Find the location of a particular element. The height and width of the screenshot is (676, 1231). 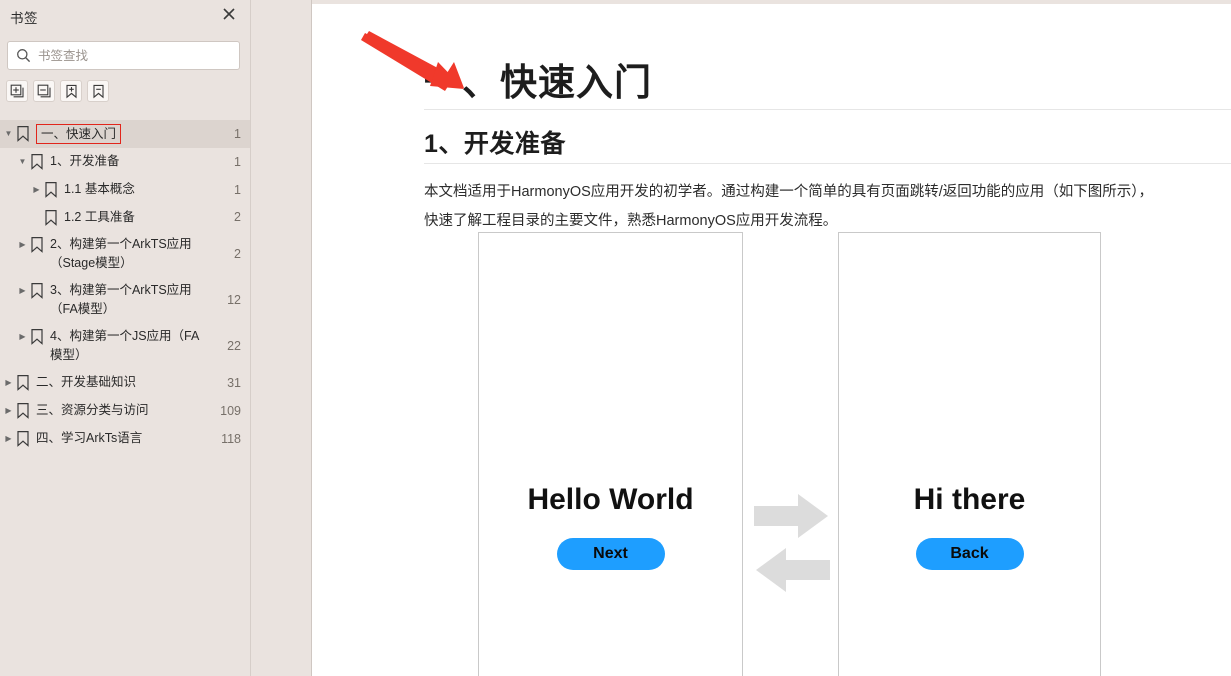

remove-bookmark-button is located at coordinates (98, 91).